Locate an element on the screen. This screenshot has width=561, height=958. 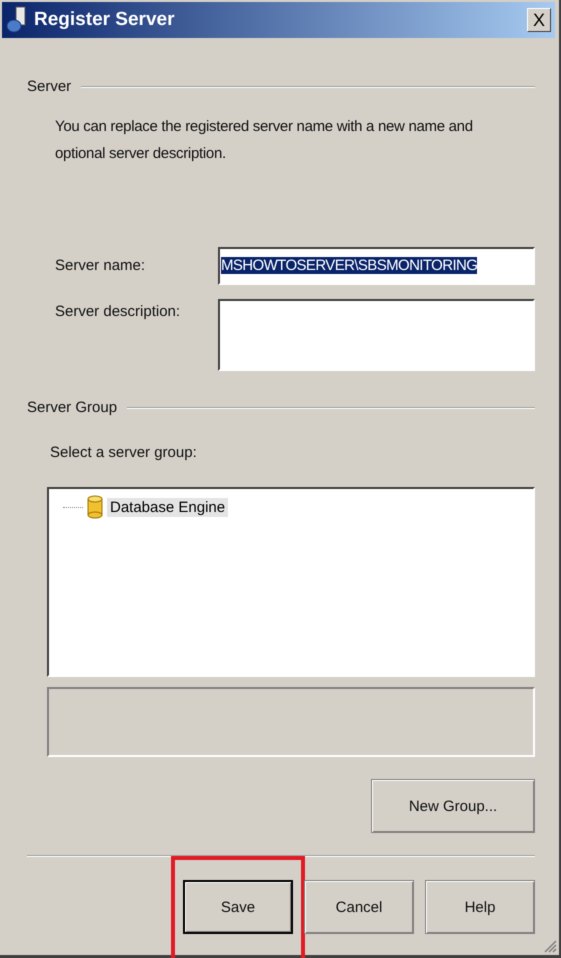
text-area is located at coordinates (376, 335).